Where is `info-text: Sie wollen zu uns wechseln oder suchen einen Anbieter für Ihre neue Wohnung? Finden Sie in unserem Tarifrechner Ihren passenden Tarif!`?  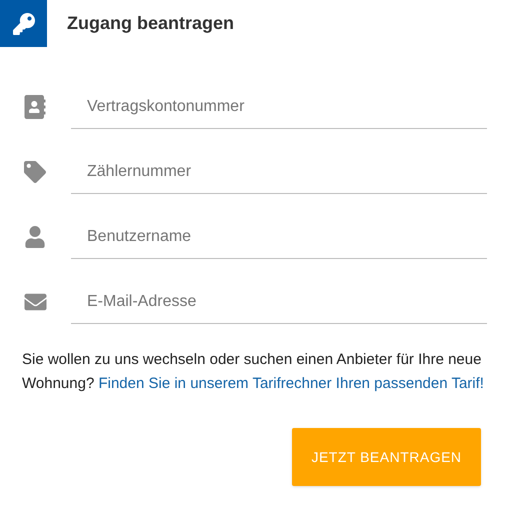
info-text: Sie wollen zu uns wechseln oder suchen einen Anbieter für Ihre neue Wohnung? Finden Sie in unserem Tarifrechner Ihren passenden Tarif! is located at coordinates (253, 372).